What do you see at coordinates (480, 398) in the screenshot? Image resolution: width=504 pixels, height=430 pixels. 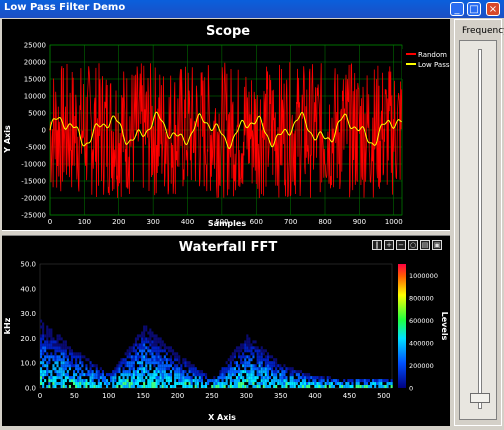 I see `frequency-slider-thumb` at bounding box center [480, 398].